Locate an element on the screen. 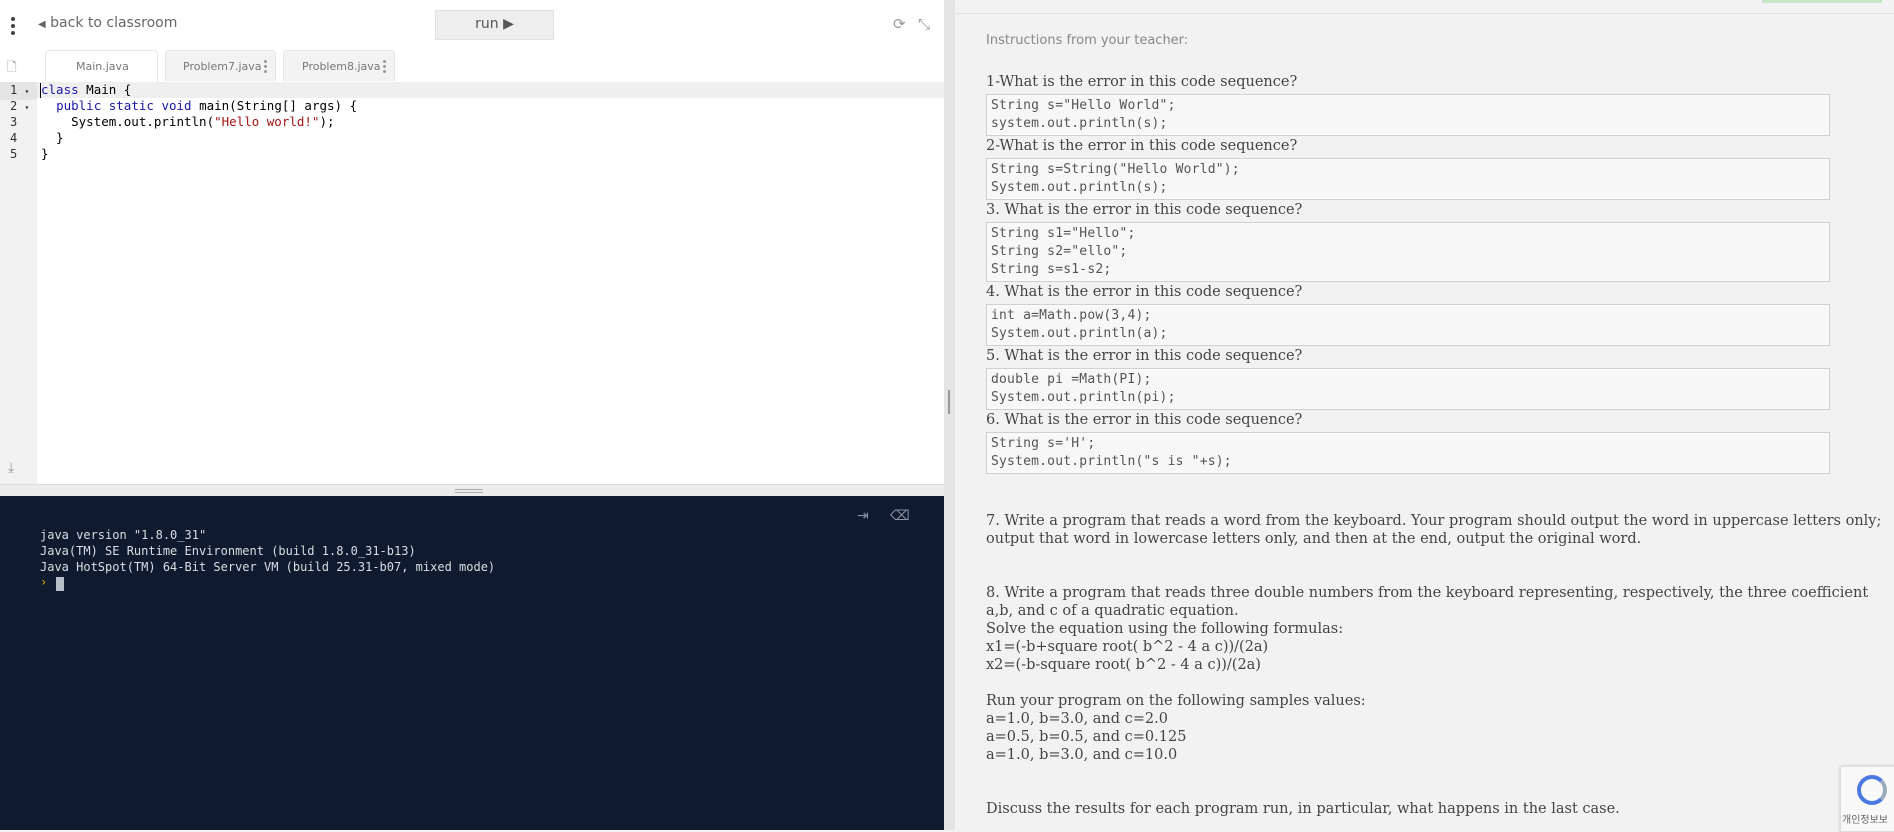 The image size is (1894, 832). enter-console-icon: ⇥ is located at coordinates (863, 516).